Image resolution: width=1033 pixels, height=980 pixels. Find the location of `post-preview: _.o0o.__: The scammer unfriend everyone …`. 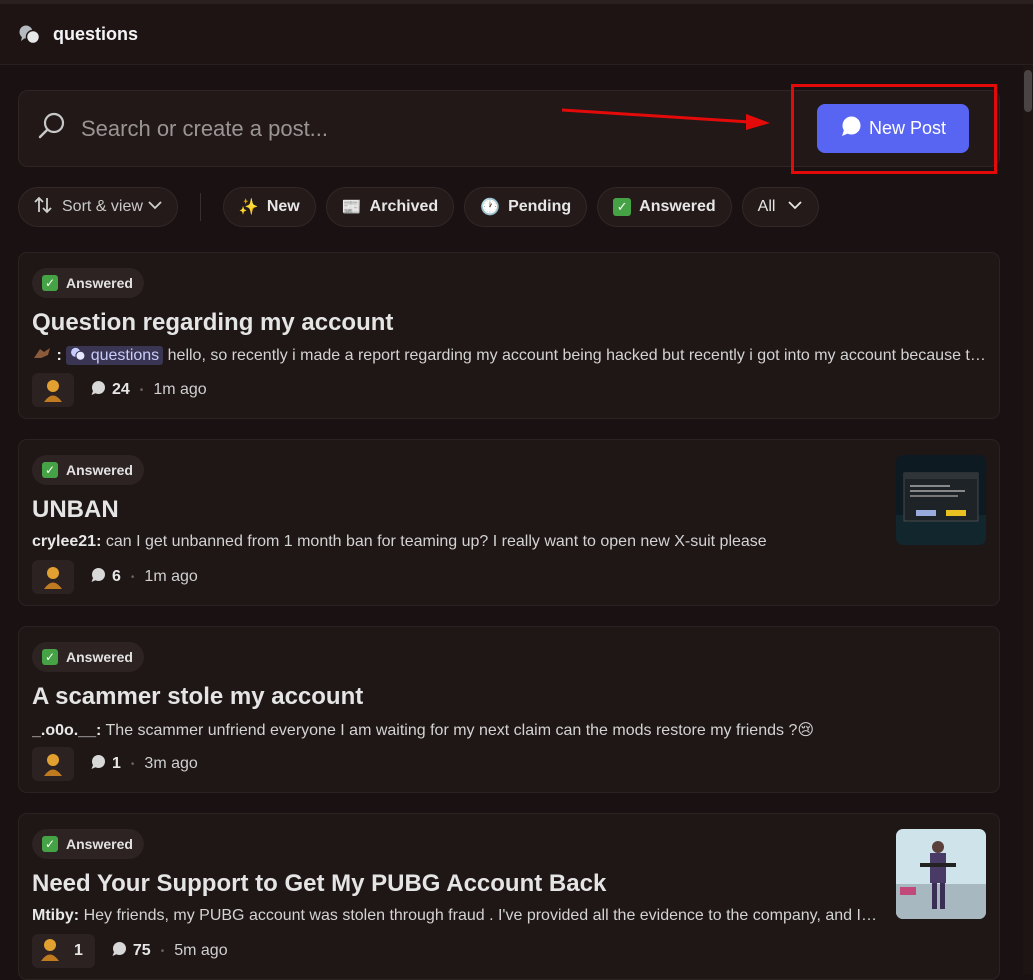

post-preview: _.o0o.__: The scammer unfriend everyone … is located at coordinates (423, 730).